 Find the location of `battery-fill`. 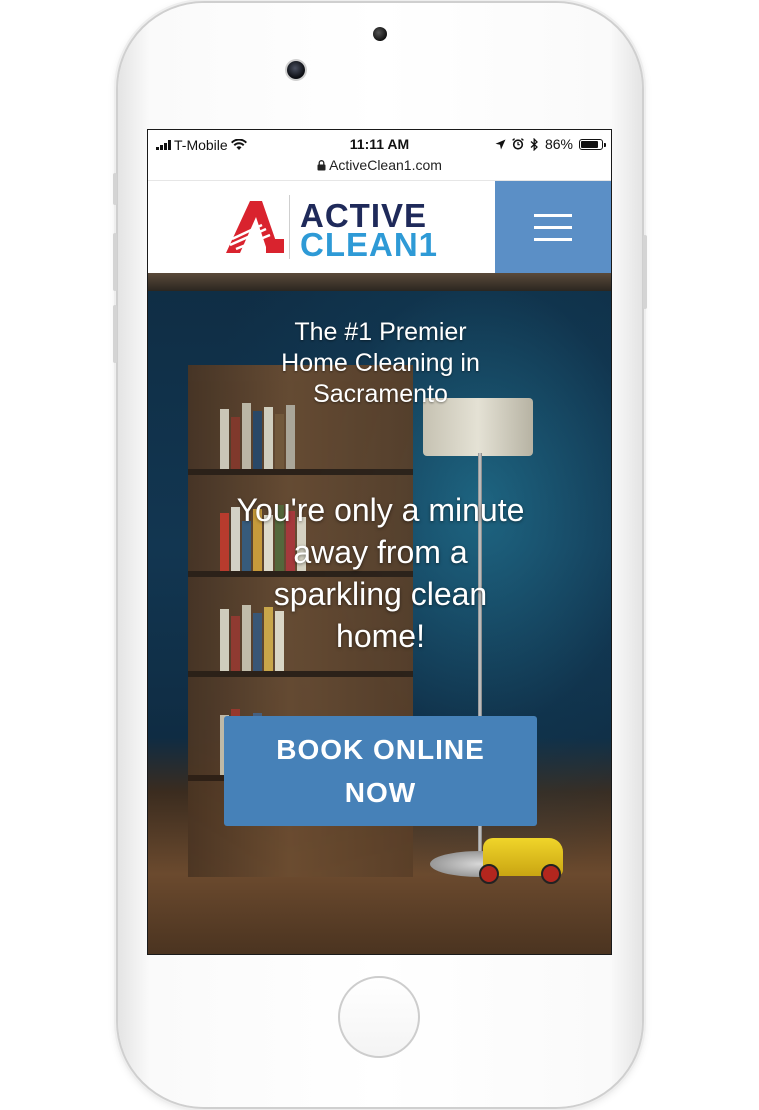

battery-fill is located at coordinates (590, 144).